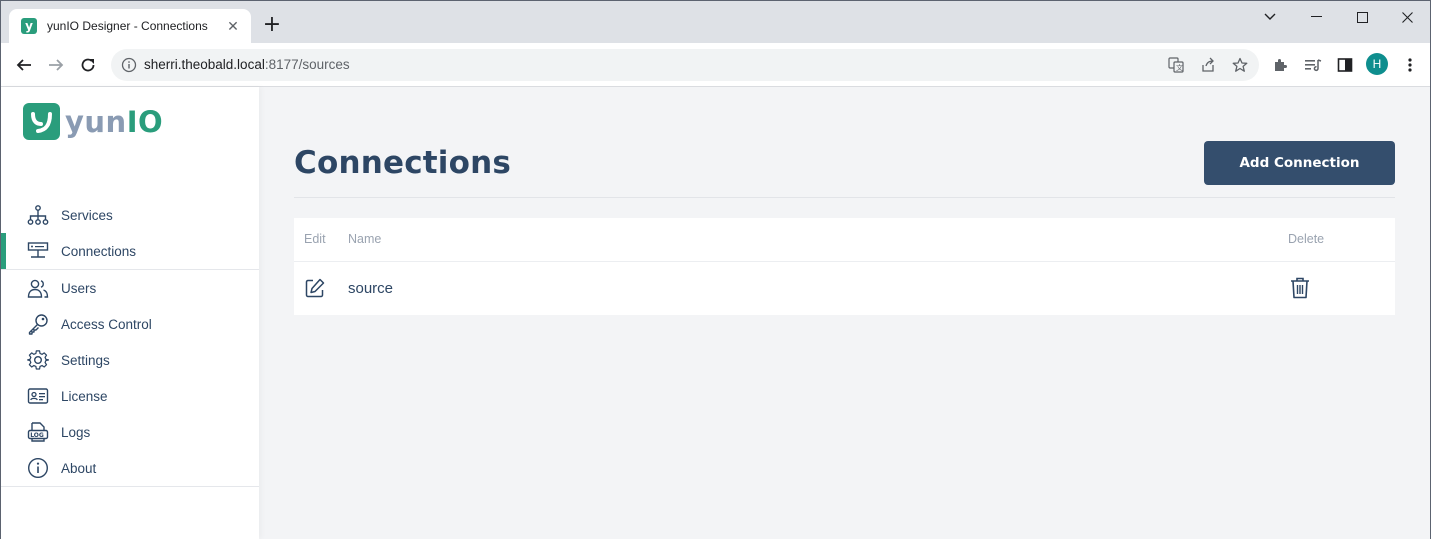 The image size is (1431, 539). Describe the element at coordinates (403, 163) in the screenshot. I see `page-title: Connections` at that location.